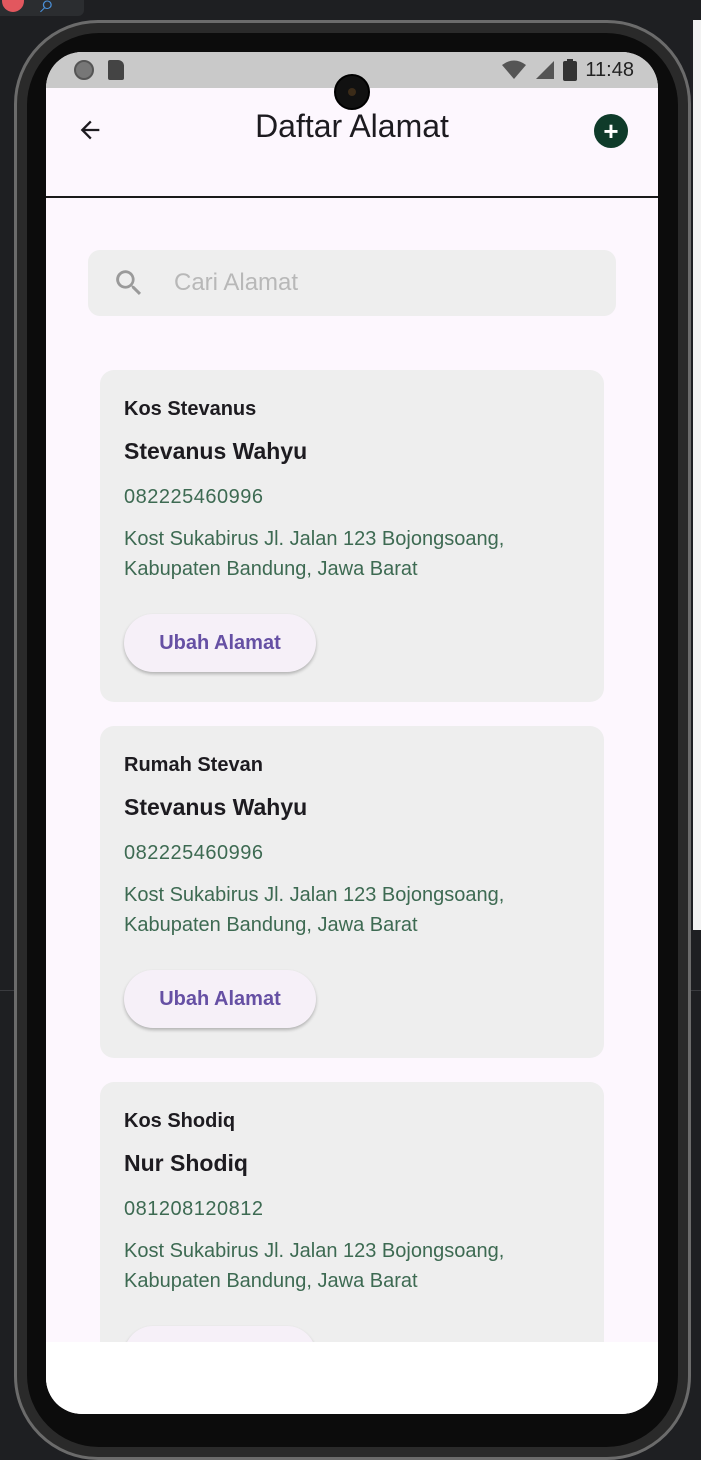 This screenshot has height=1460, width=701. I want to click on system-navigation-bar, so click(352, 1378).